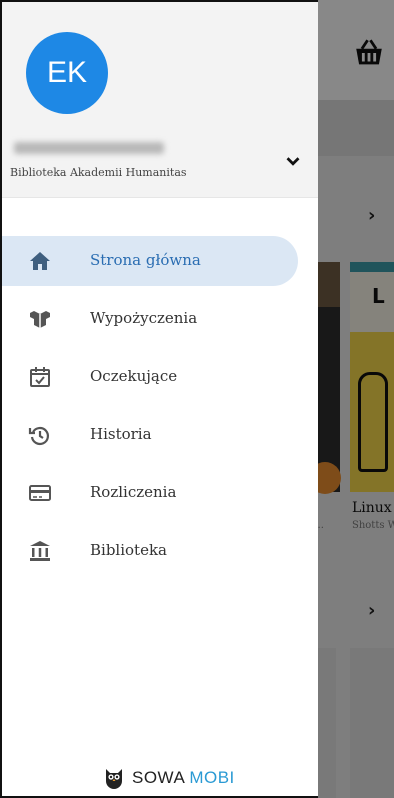 Image resolution: width=394 pixels, height=798 pixels. What do you see at coordinates (40, 319) in the screenshot?
I see `books-icon` at bounding box center [40, 319].